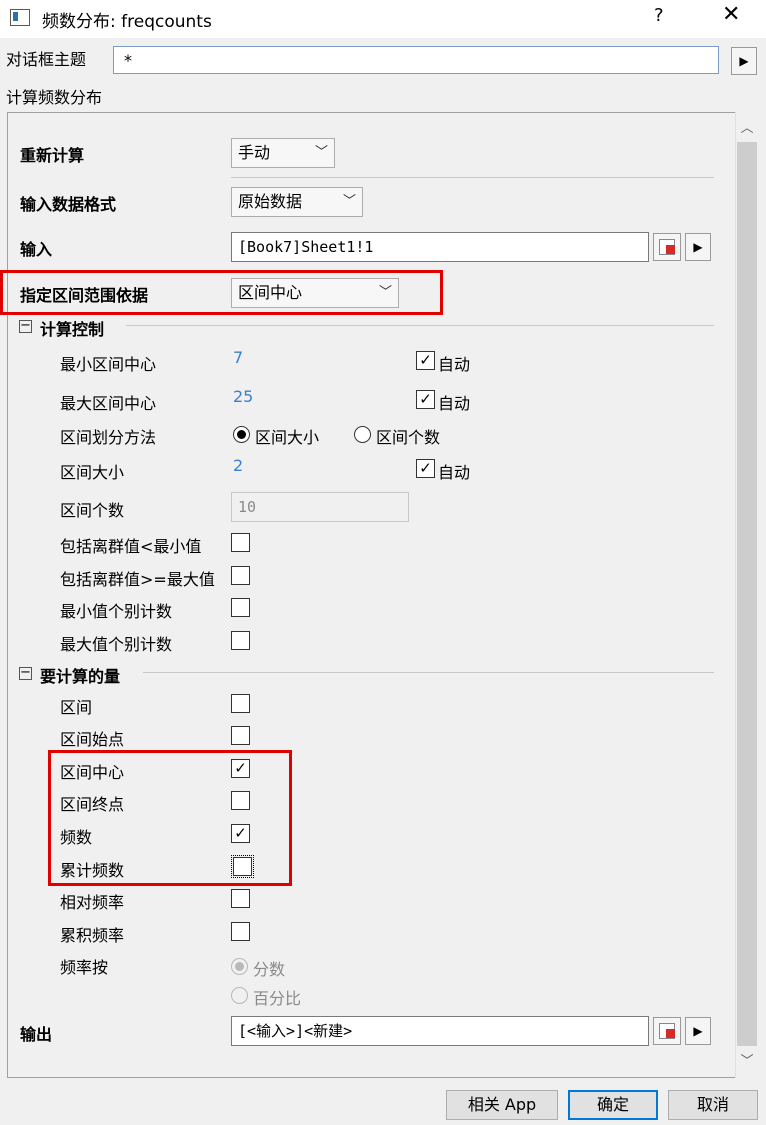  What do you see at coordinates (238, 357) in the screenshot?
I see `min-center-value: 7` at bounding box center [238, 357].